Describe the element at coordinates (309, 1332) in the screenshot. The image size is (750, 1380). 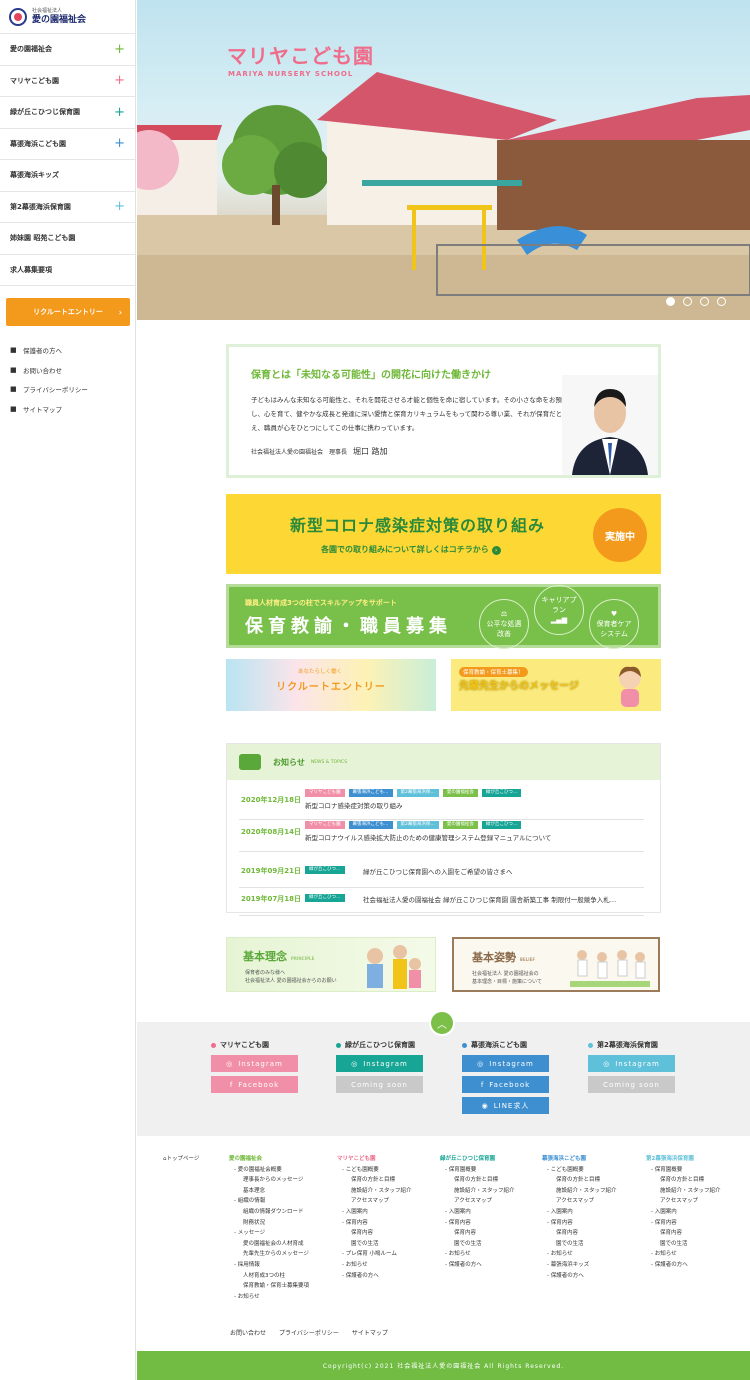
I see `footer-link: プライバシーポリシー` at that location.